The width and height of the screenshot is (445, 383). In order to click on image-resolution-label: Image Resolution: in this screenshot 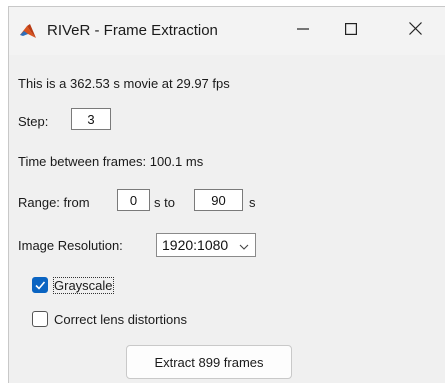, I will do `click(70, 245)`.